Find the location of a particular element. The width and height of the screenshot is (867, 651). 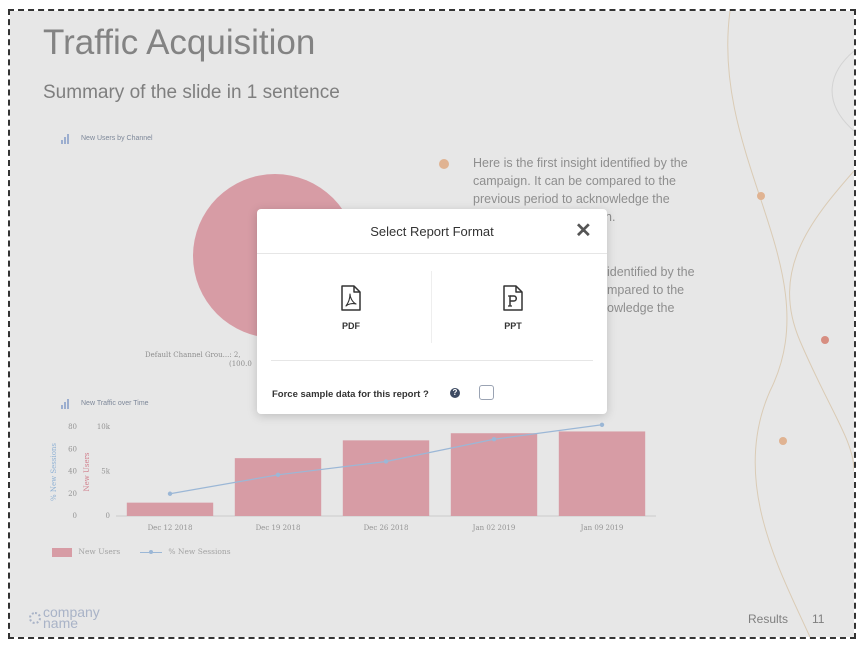

force-sample-label: Force sample data for this report ? is located at coordinates (350, 394).